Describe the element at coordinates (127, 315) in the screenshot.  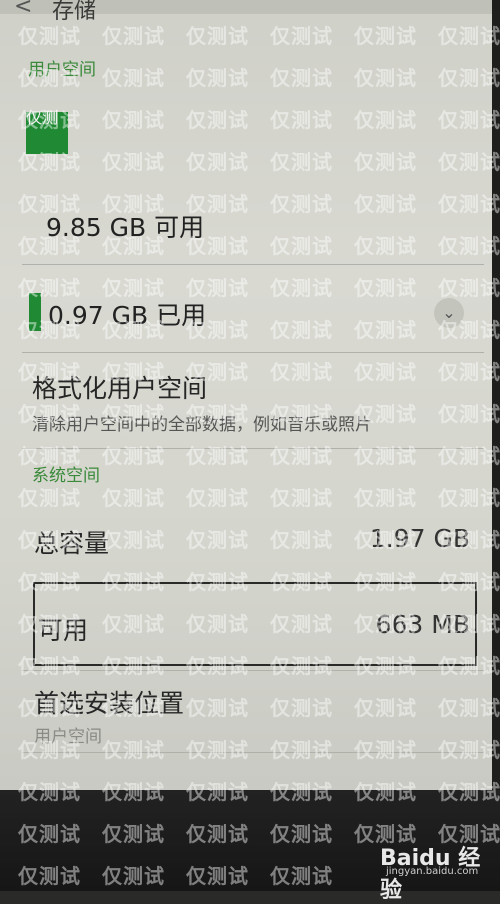
I see `used-space-text: 0.97 GB 已用` at that location.